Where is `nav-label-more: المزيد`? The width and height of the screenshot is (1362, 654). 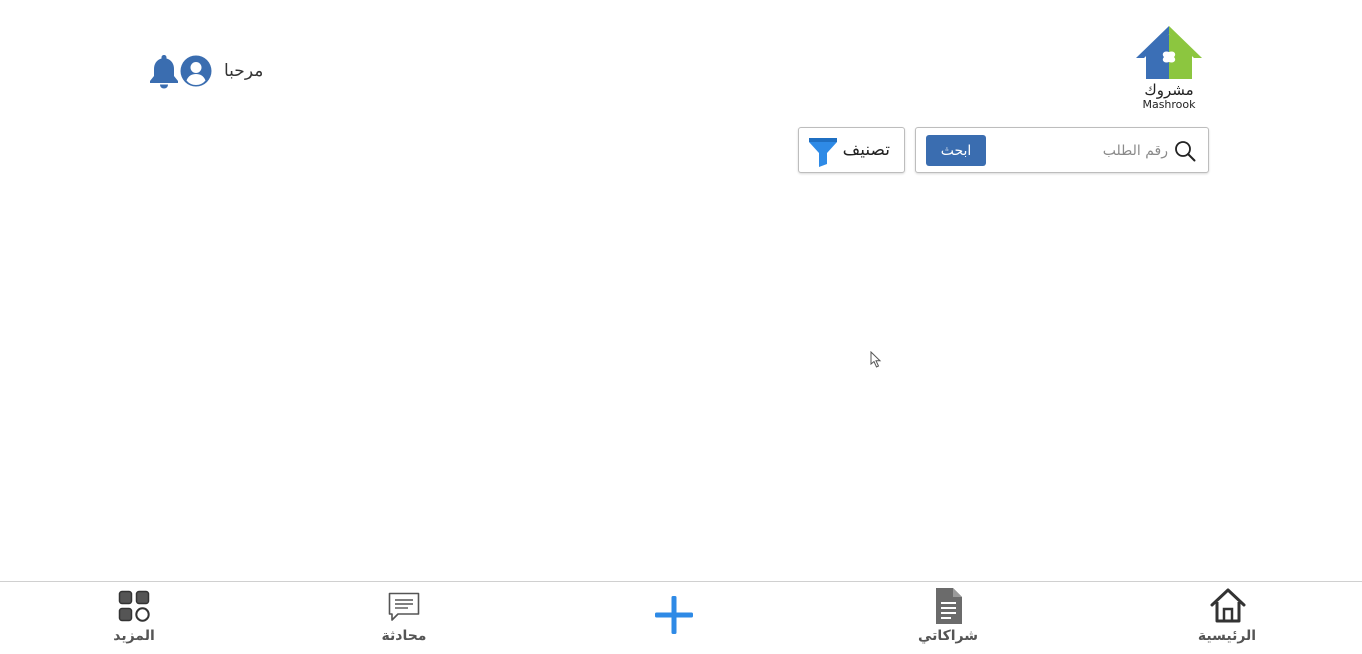 nav-label-more: المزيد is located at coordinates (134, 636).